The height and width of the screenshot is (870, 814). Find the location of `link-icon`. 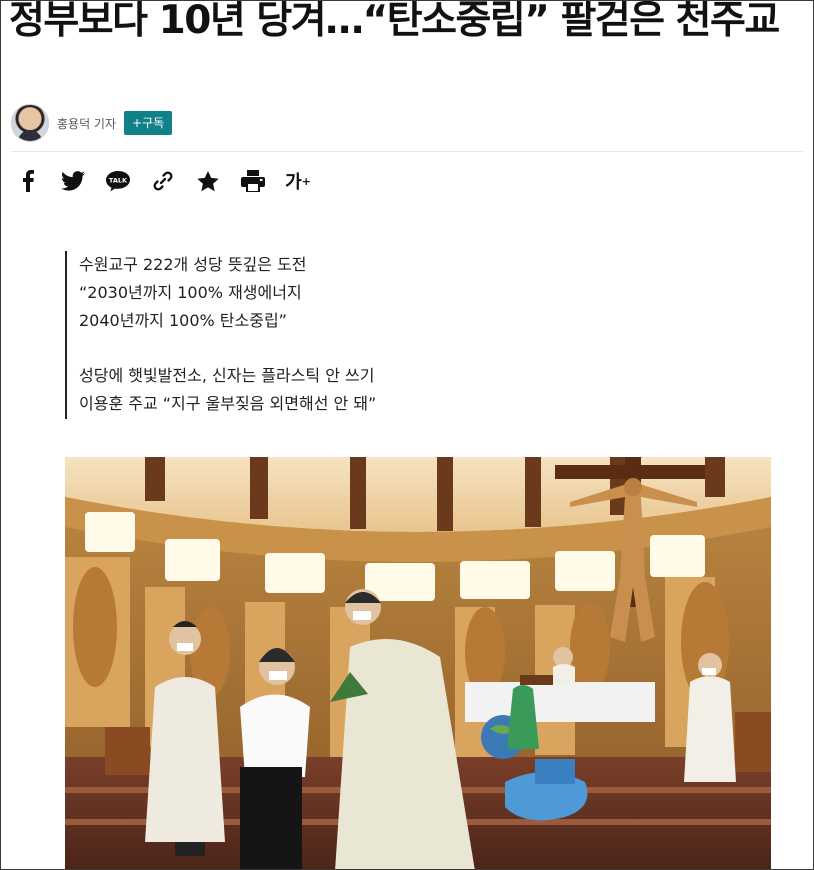

link-icon is located at coordinates (163, 181).